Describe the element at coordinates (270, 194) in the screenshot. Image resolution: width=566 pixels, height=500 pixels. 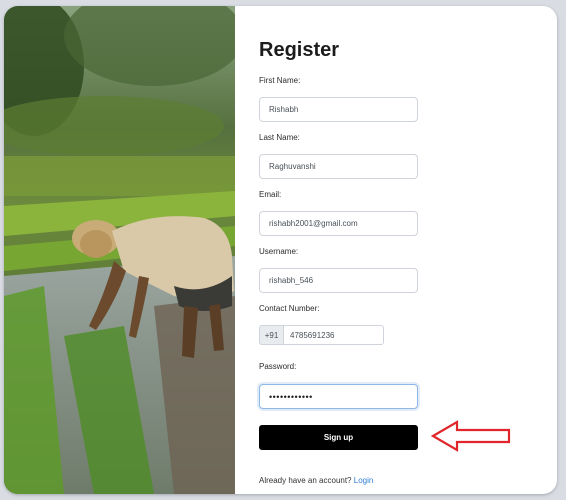
I see `email-label: Email:` at that location.